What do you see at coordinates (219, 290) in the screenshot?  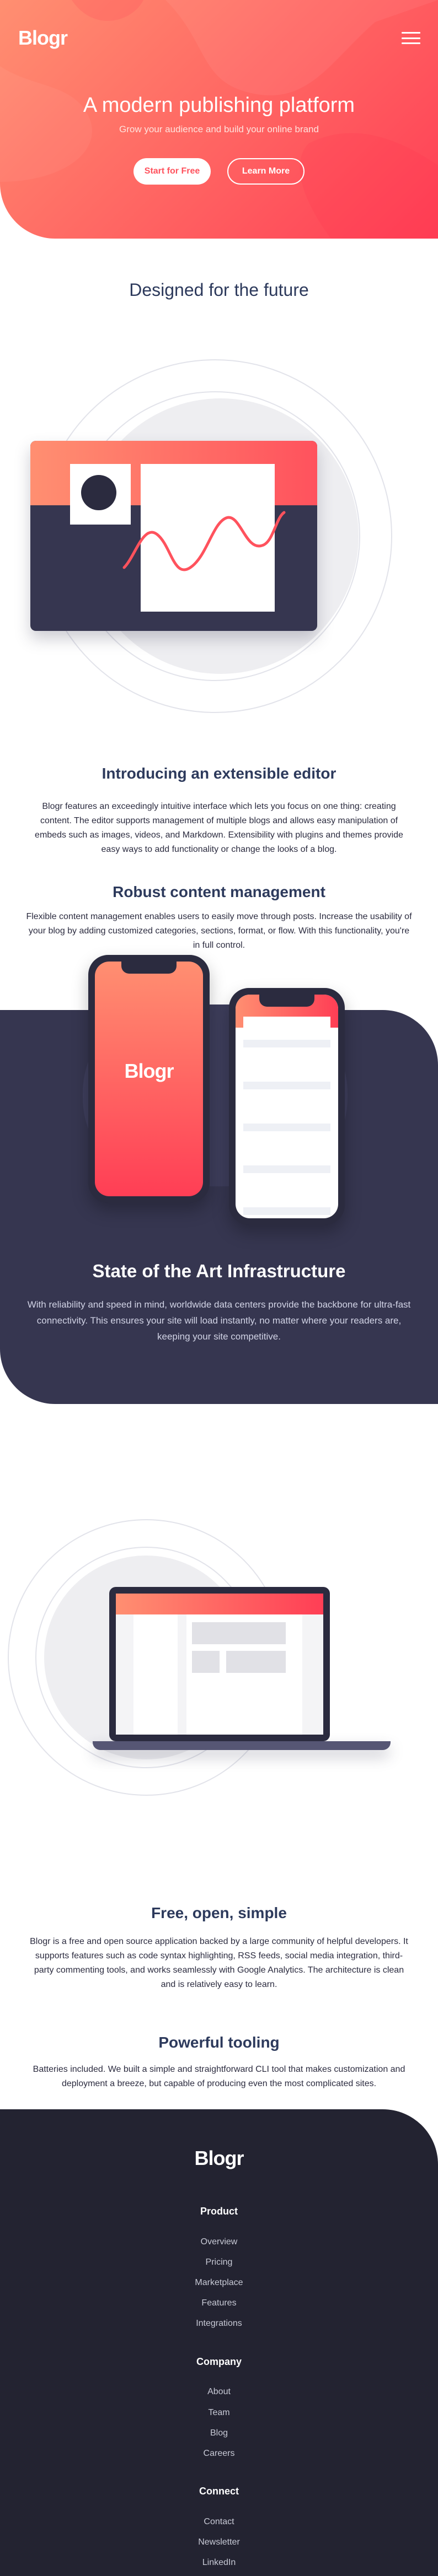 I see `designed-title: Designed for the future` at bounding box center [219, 290].